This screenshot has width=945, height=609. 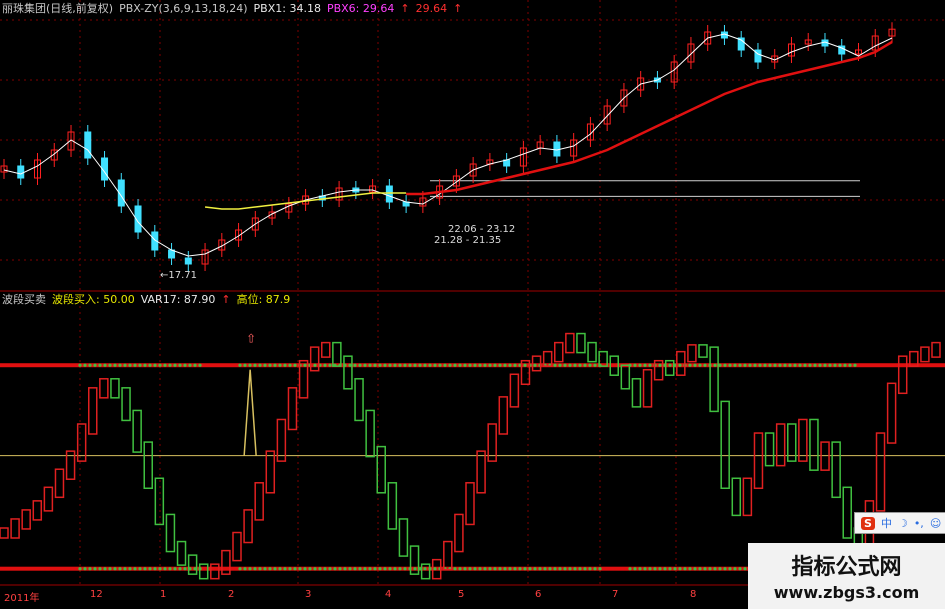 What do you see at coordinates (96, 594) in the screenshot?
I see `x-tick: 12` at bounding box center [96, 594].